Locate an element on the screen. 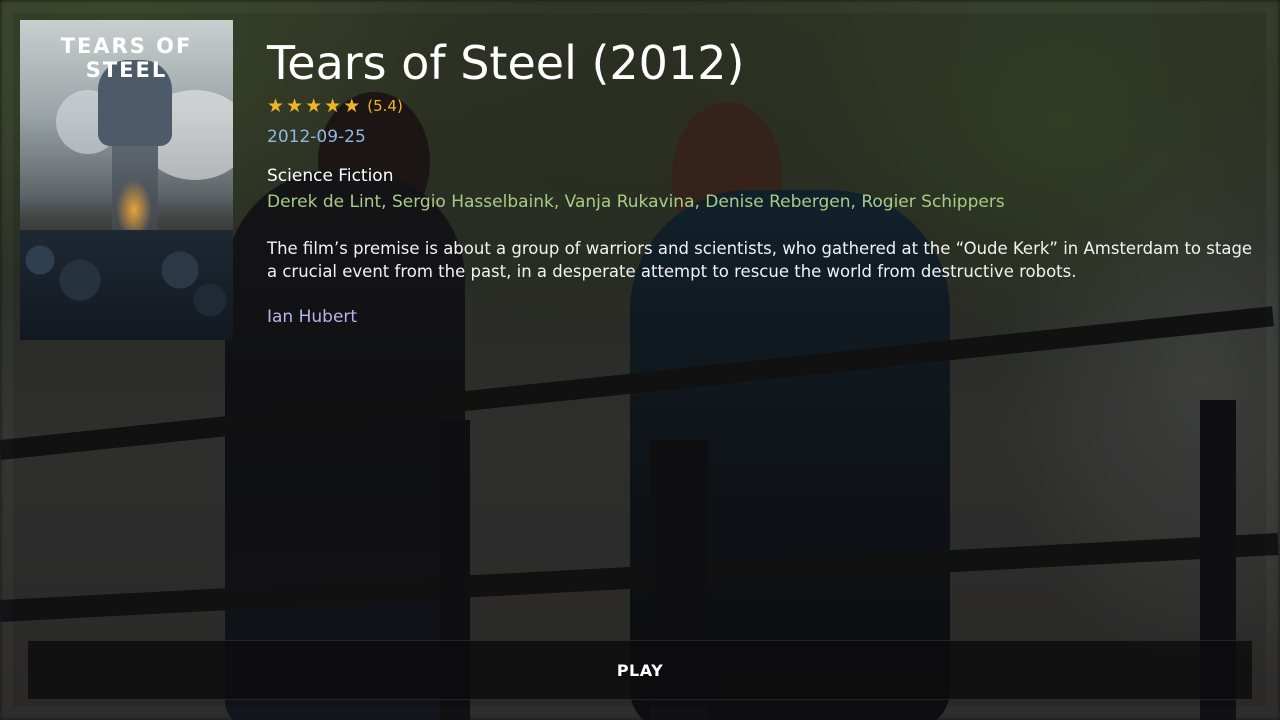  rating: ★ ★ ★ ★ ★ (5.4) is located at coordinates (335, 106).